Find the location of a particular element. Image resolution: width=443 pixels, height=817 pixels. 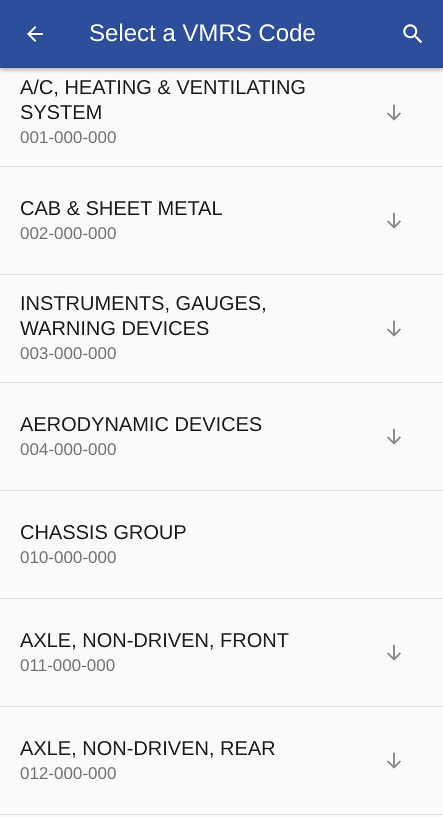

code-row: A/C, HEATING & VENTILATING SYSTEM 001-000-000 is located at coordinates (221, 117).